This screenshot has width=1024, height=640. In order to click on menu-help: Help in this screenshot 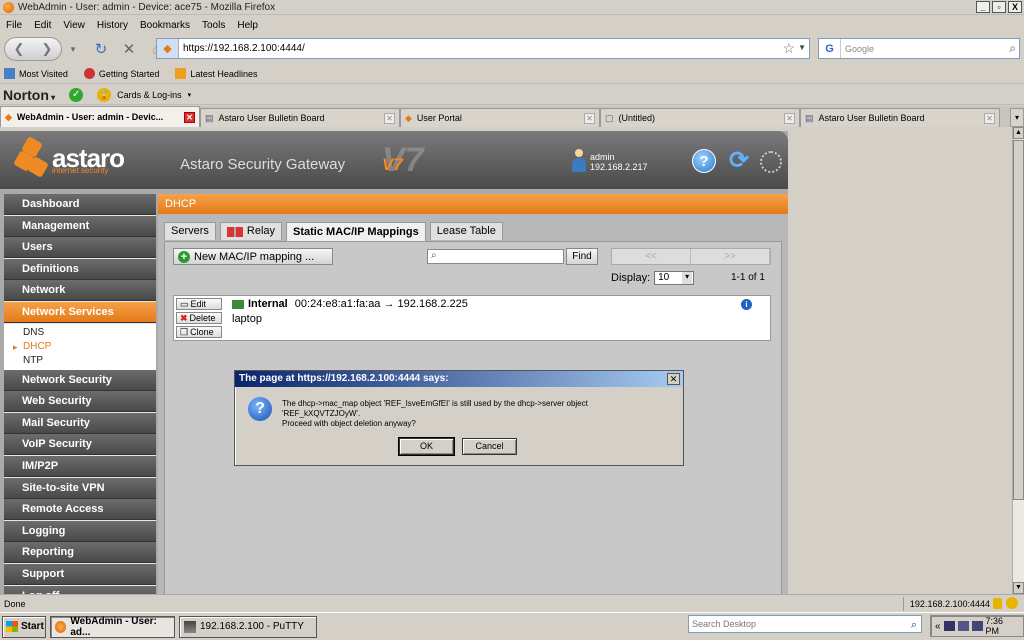, I will do `click(247, 25)`.